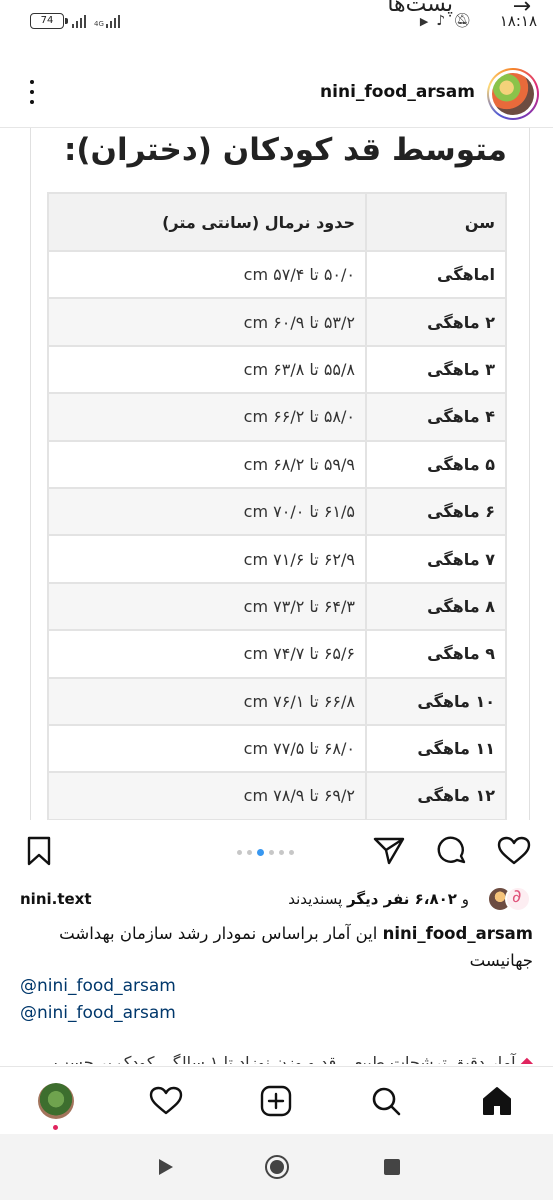  What do you see at coordinates (39, 851) in the screenshot?
I see `save-bookmark-icon` at bounding box center [39, 851].